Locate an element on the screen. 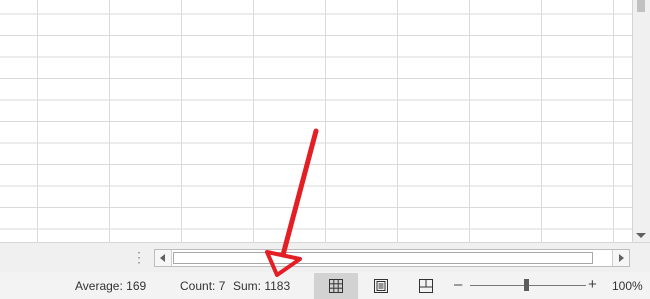 This screenshot has width=650, height=299. average-readout: Average: 169 is located at coordinates (110, 286).